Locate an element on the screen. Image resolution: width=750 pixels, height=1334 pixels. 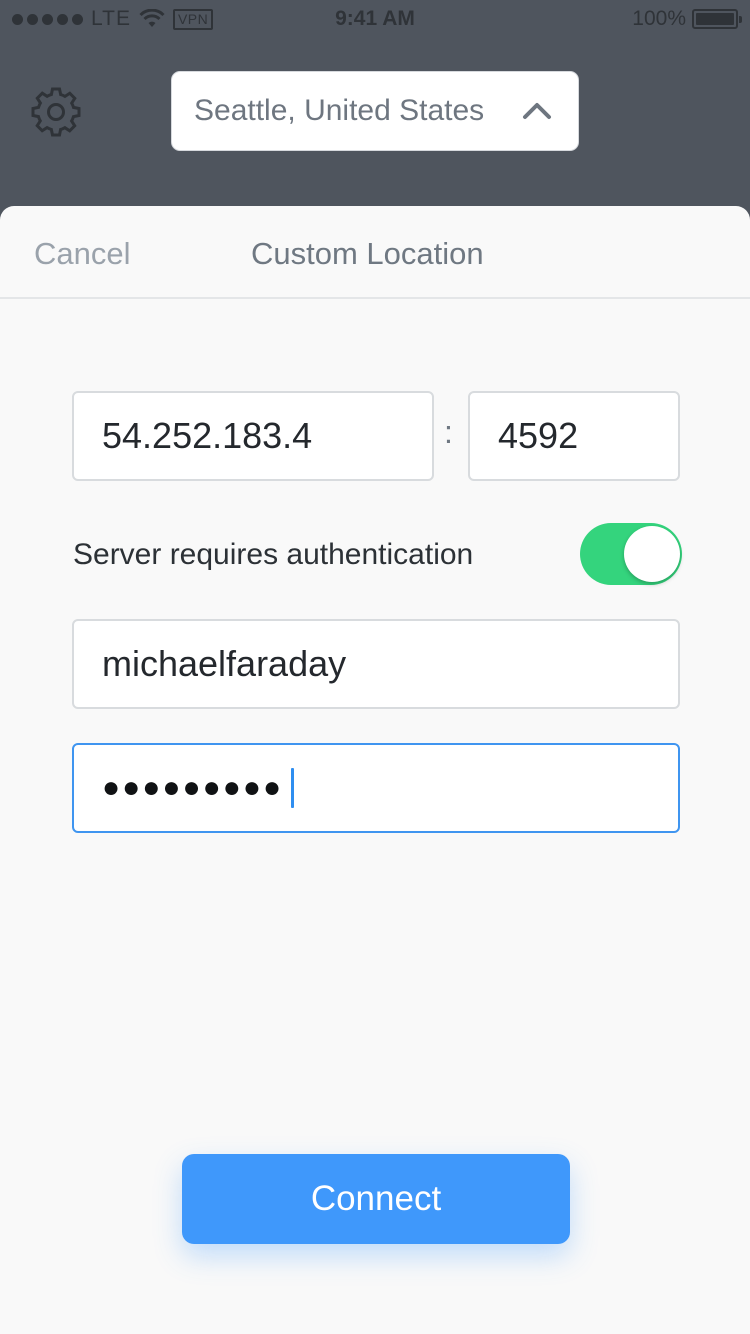
toggle-knob is located at coordinates (652, 554).